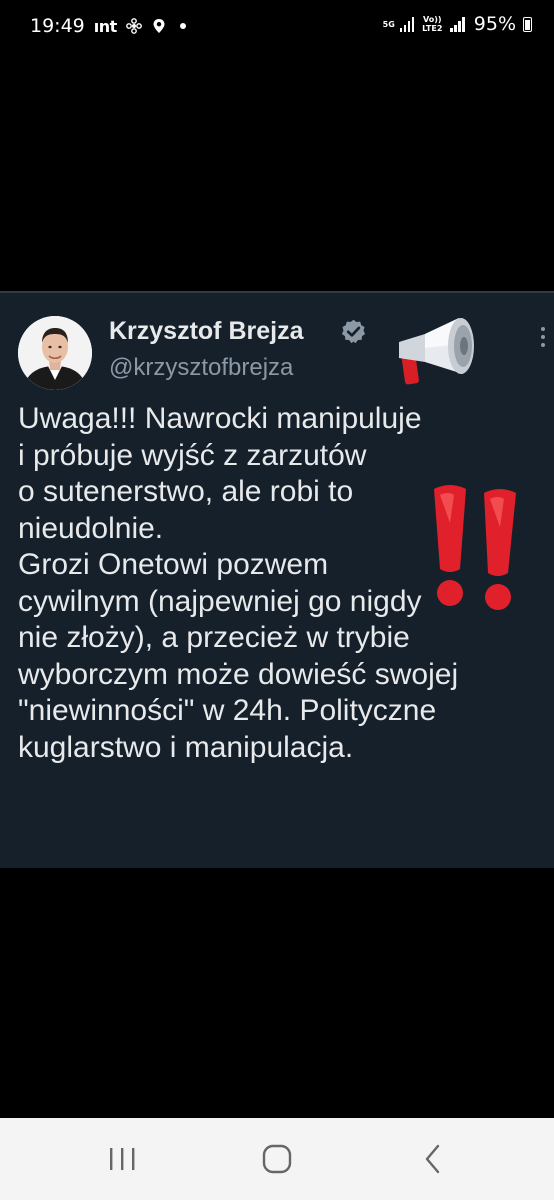 The height and width of the screenshot is (1200, 554). I want to click on signal-2-icon, so click(457, 24).